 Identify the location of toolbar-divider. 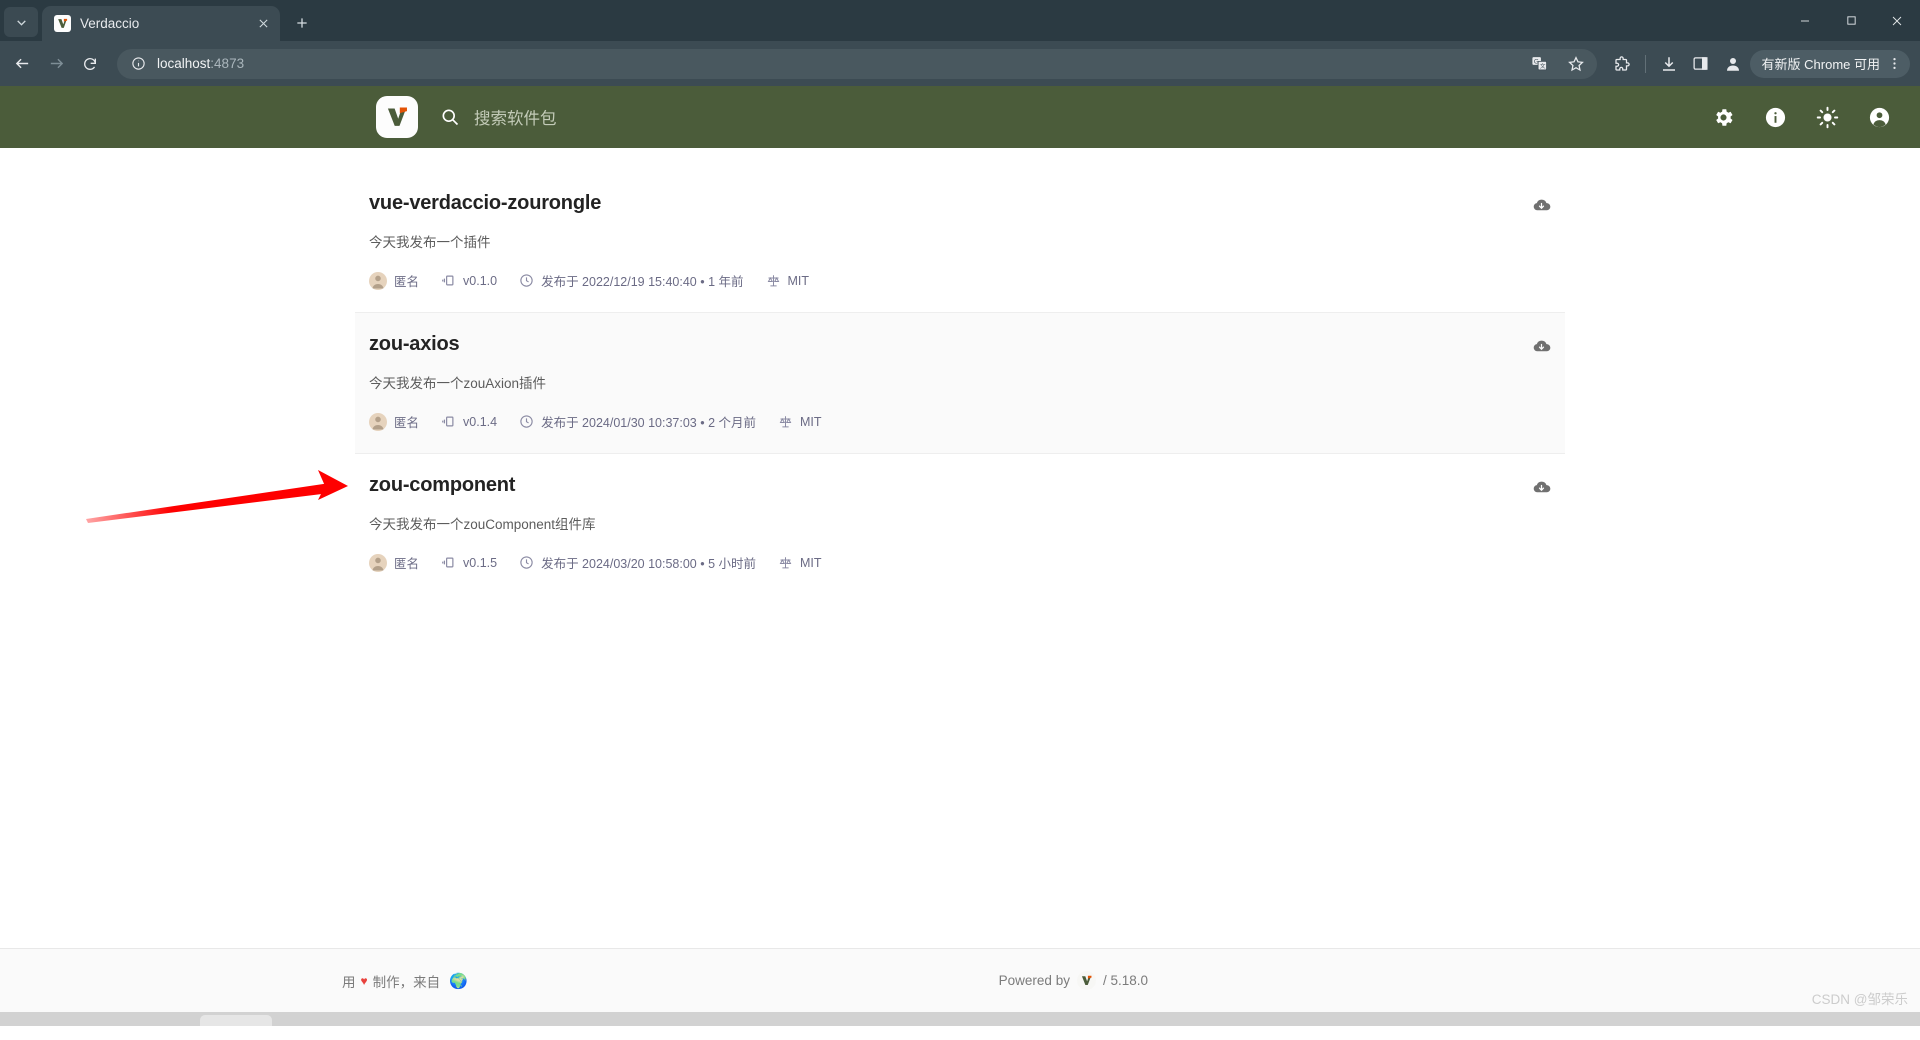
(1645, 63).